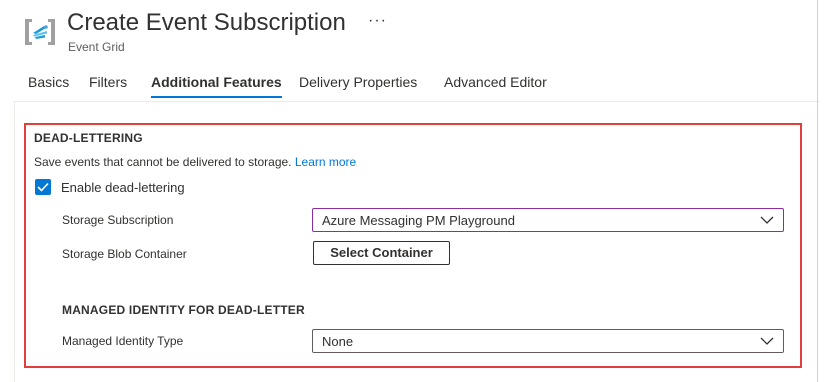  Describe the element at coordinates (48, 85) in the screenshot. I see `tab-basics: Basics` at that location.